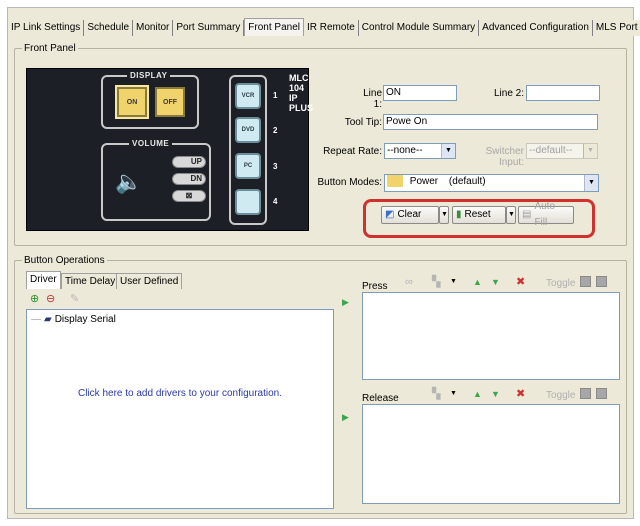  Describe the element at coordinates (48, 319) in the screenshot. I see `serial-port-icon: ▰` at that location.